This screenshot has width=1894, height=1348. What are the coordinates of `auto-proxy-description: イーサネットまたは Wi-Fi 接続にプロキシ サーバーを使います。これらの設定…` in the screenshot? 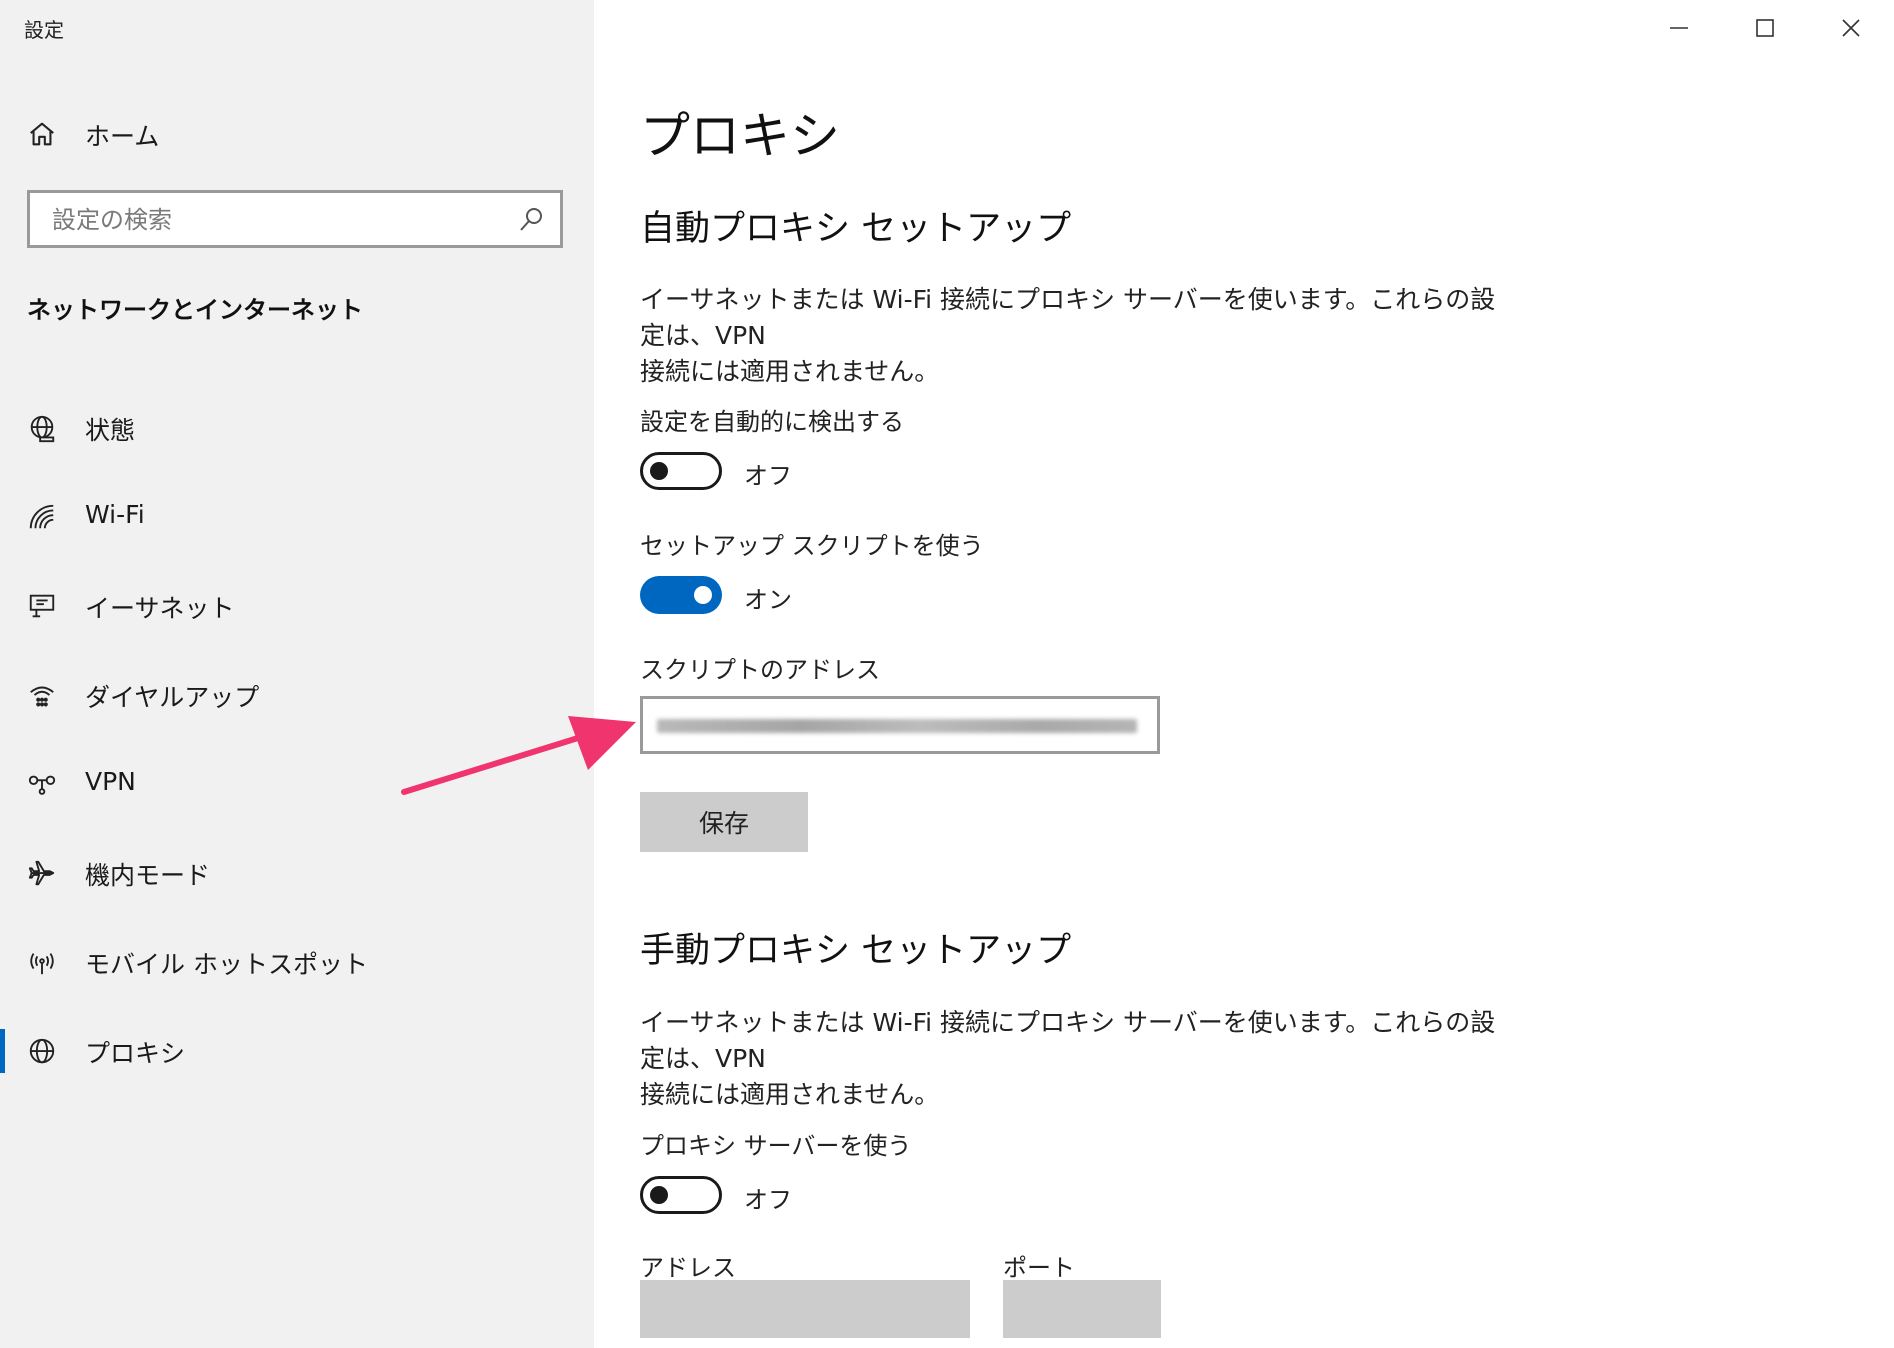 It's located at (1080, 336).